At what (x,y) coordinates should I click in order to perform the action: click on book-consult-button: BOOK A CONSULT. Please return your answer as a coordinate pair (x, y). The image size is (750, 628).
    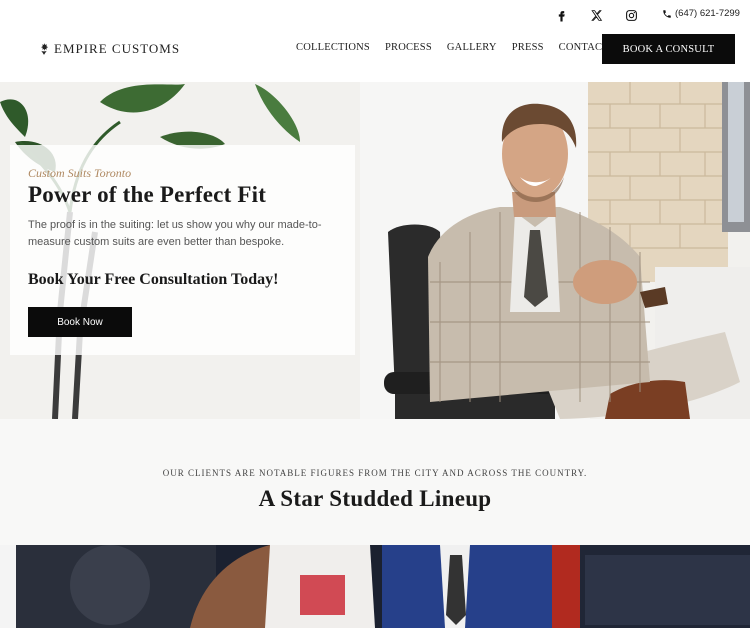
    Looking at the image, I should click on (668, 49).